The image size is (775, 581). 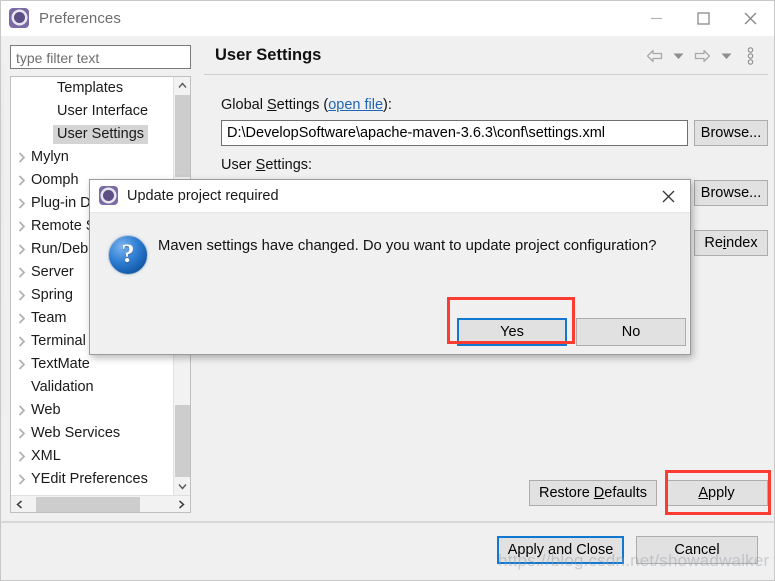 I want to click on scroll-left-icon, so click(x=19, y=504).